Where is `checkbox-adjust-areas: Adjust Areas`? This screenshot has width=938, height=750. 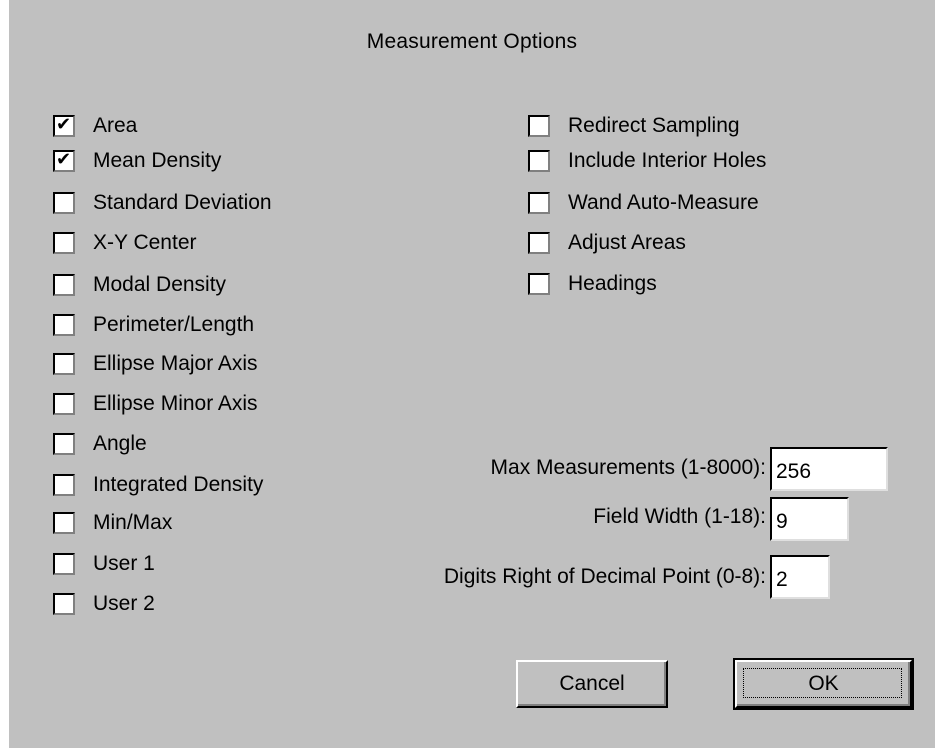
checkbox-adjust-areas: Adjust Areas is located at coordinates (607, 243).